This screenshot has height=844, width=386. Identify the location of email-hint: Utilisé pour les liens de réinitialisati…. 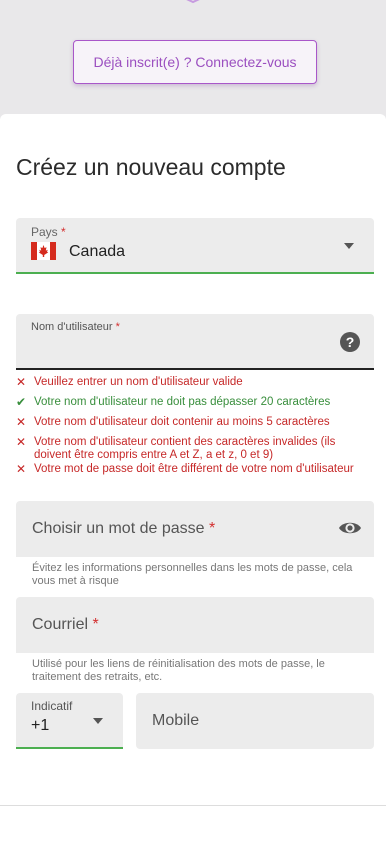
(178, 670).